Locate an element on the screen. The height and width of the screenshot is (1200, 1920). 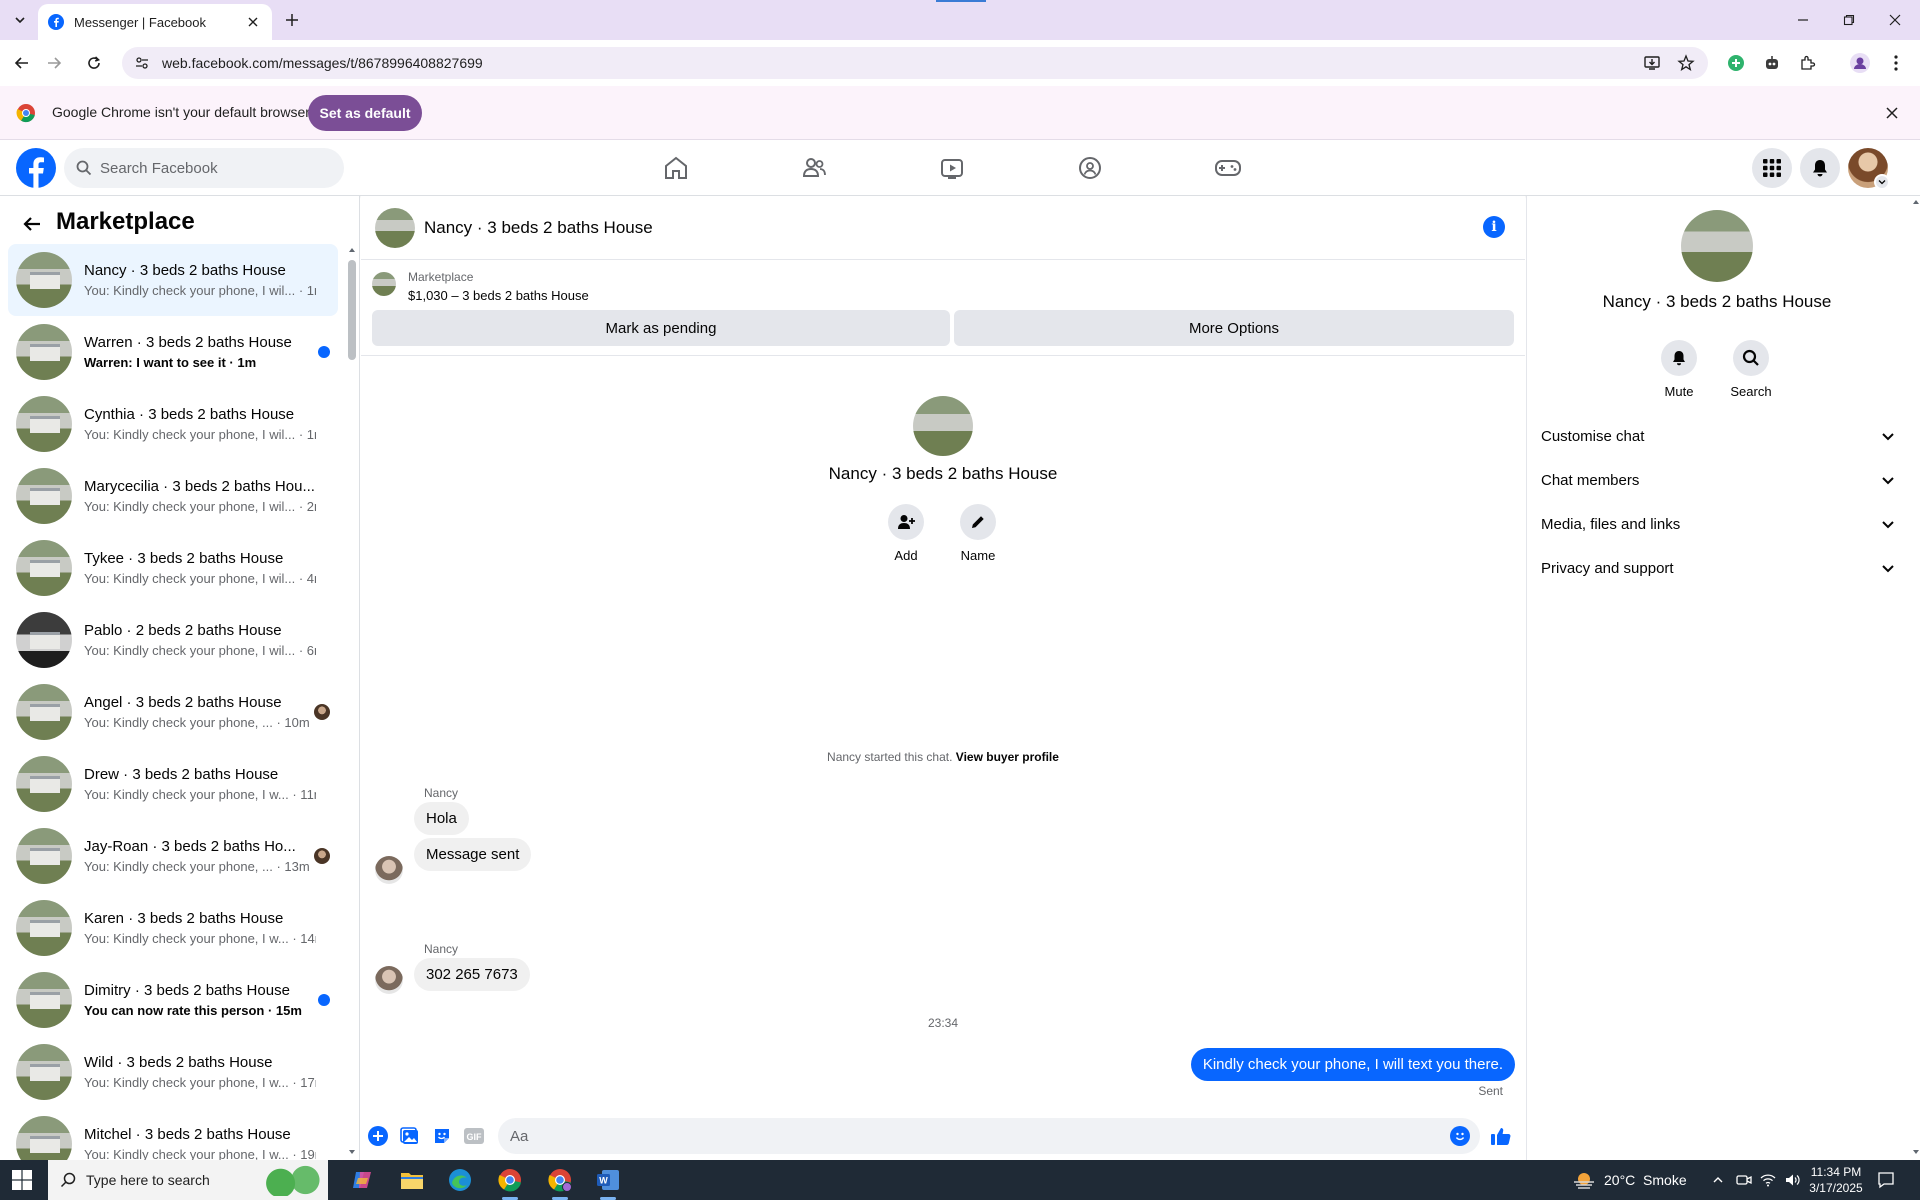
bookmark-star-icon is located at coordinates (1686, 63).